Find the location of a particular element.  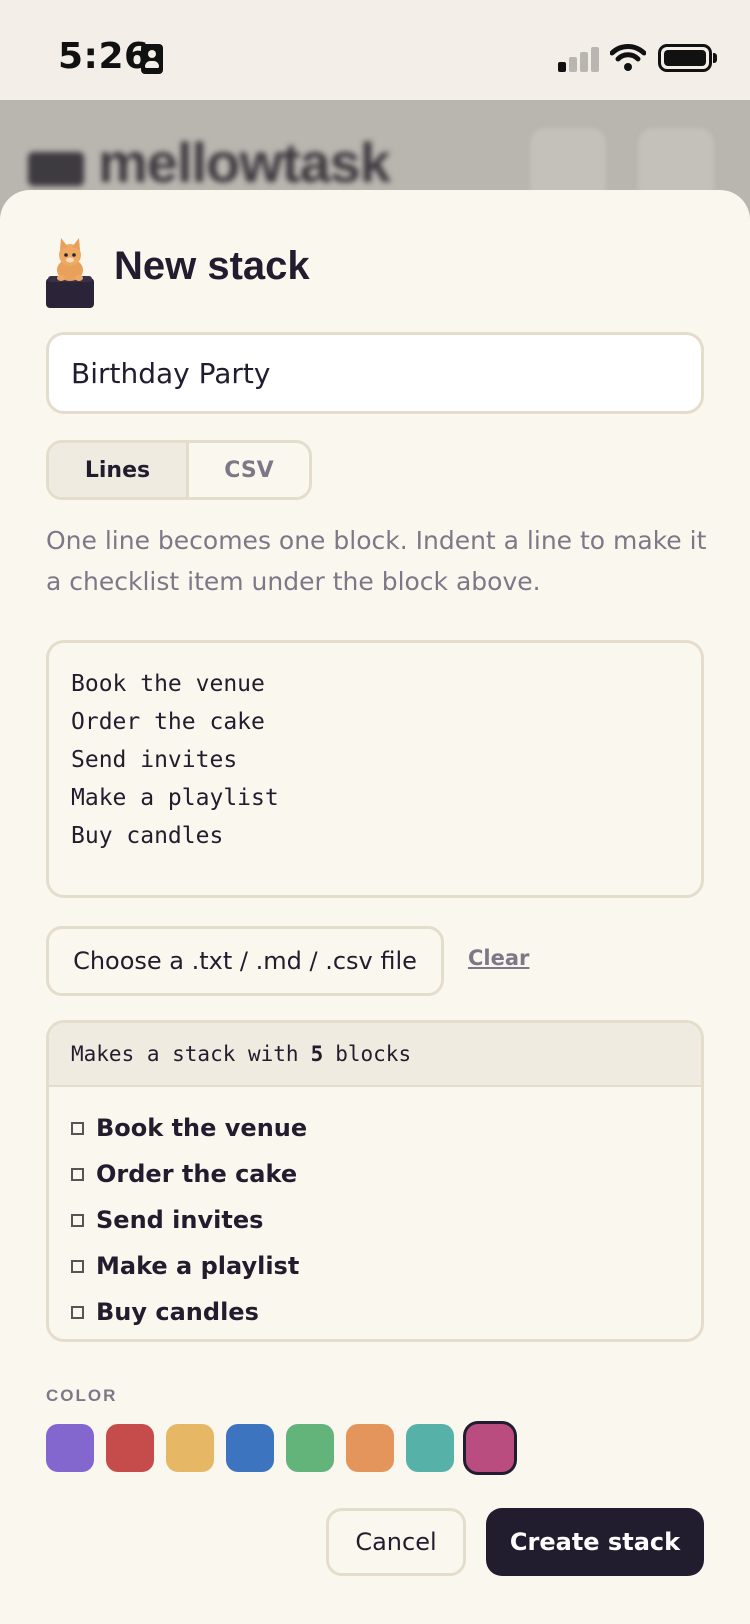

cancel-button: Cancel is located at coordinates (396, 1542).